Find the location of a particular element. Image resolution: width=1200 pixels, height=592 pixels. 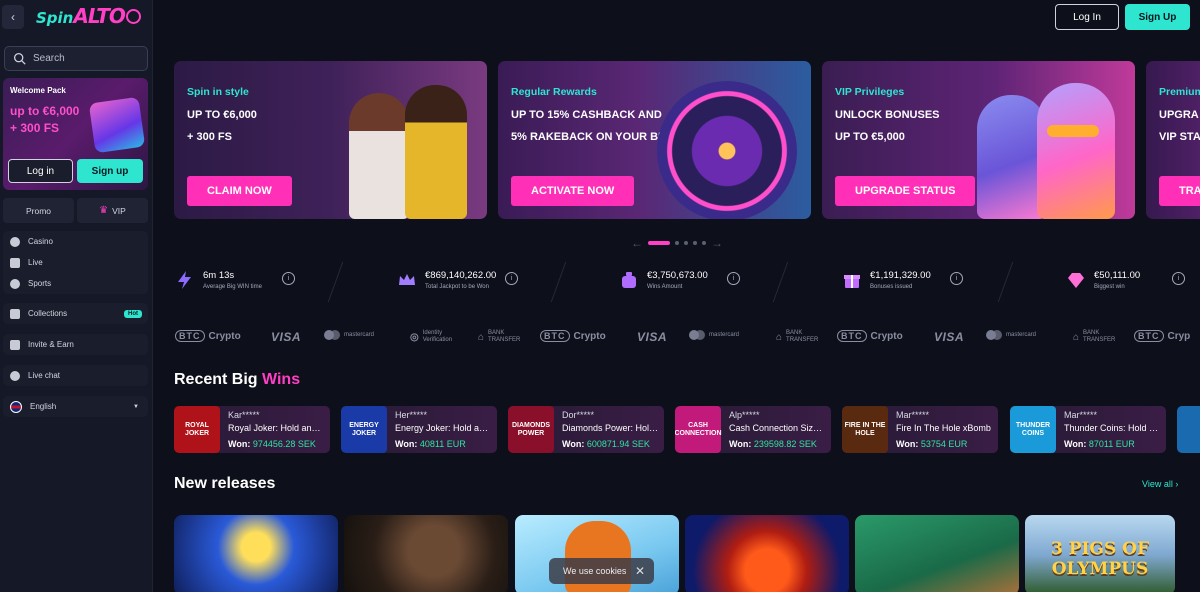

win-game: Thunder Coins: Hold and Win is located at coordinates (1112, 428).